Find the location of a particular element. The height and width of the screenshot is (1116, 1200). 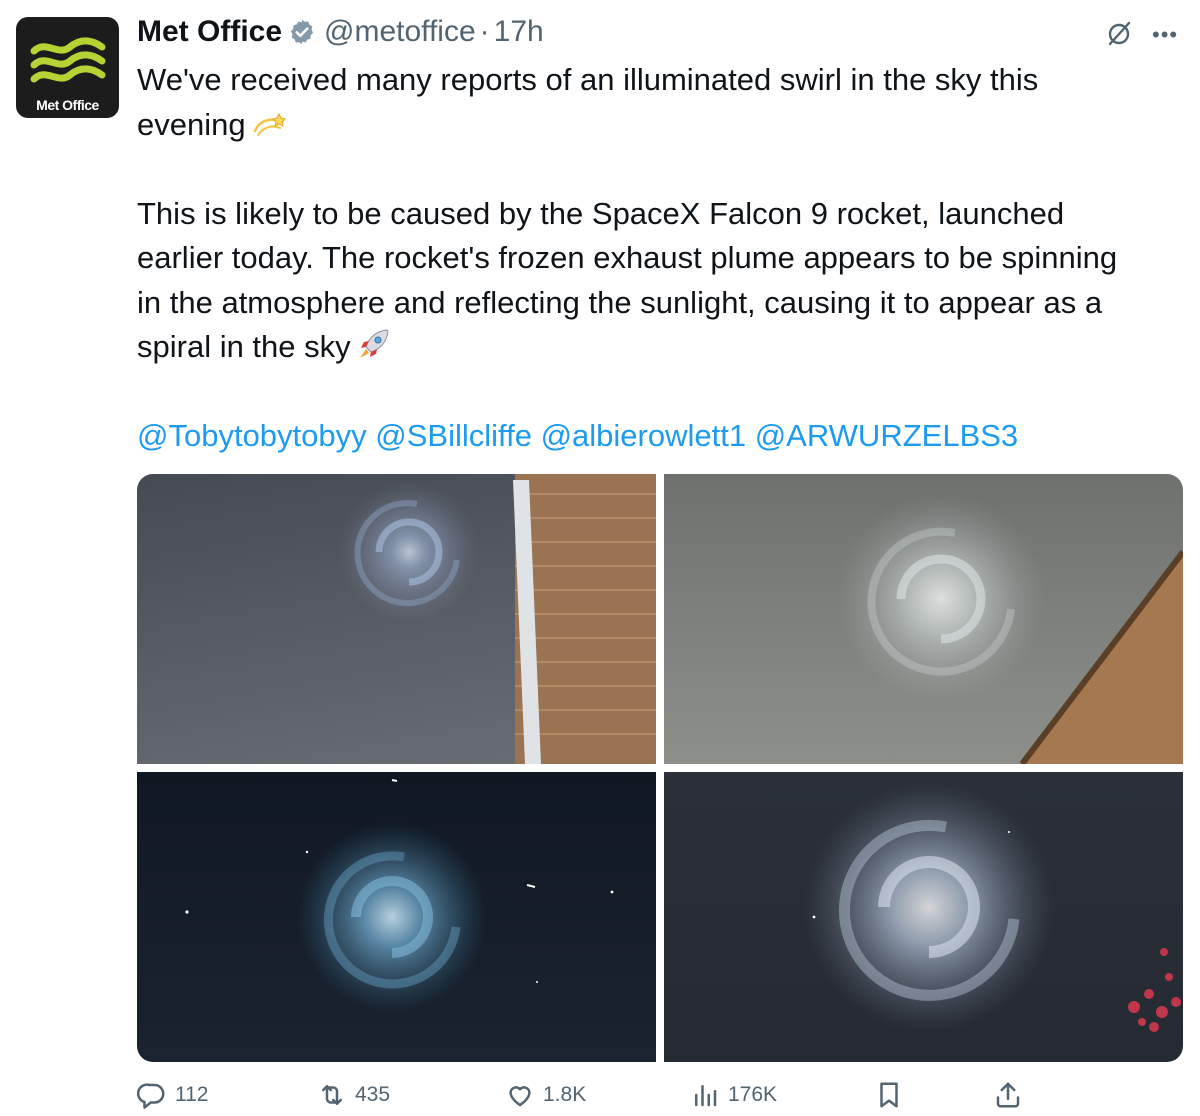

views-chart-icon is located at coordinates (706, 1096).